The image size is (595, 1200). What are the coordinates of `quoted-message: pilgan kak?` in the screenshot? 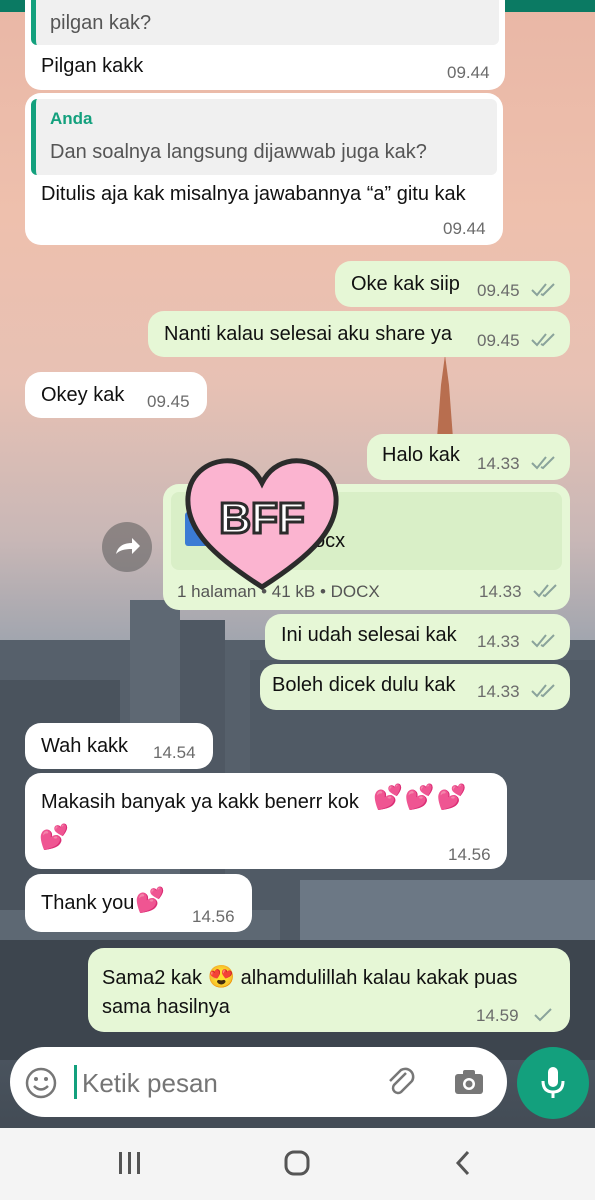 It's located at (265, 22).